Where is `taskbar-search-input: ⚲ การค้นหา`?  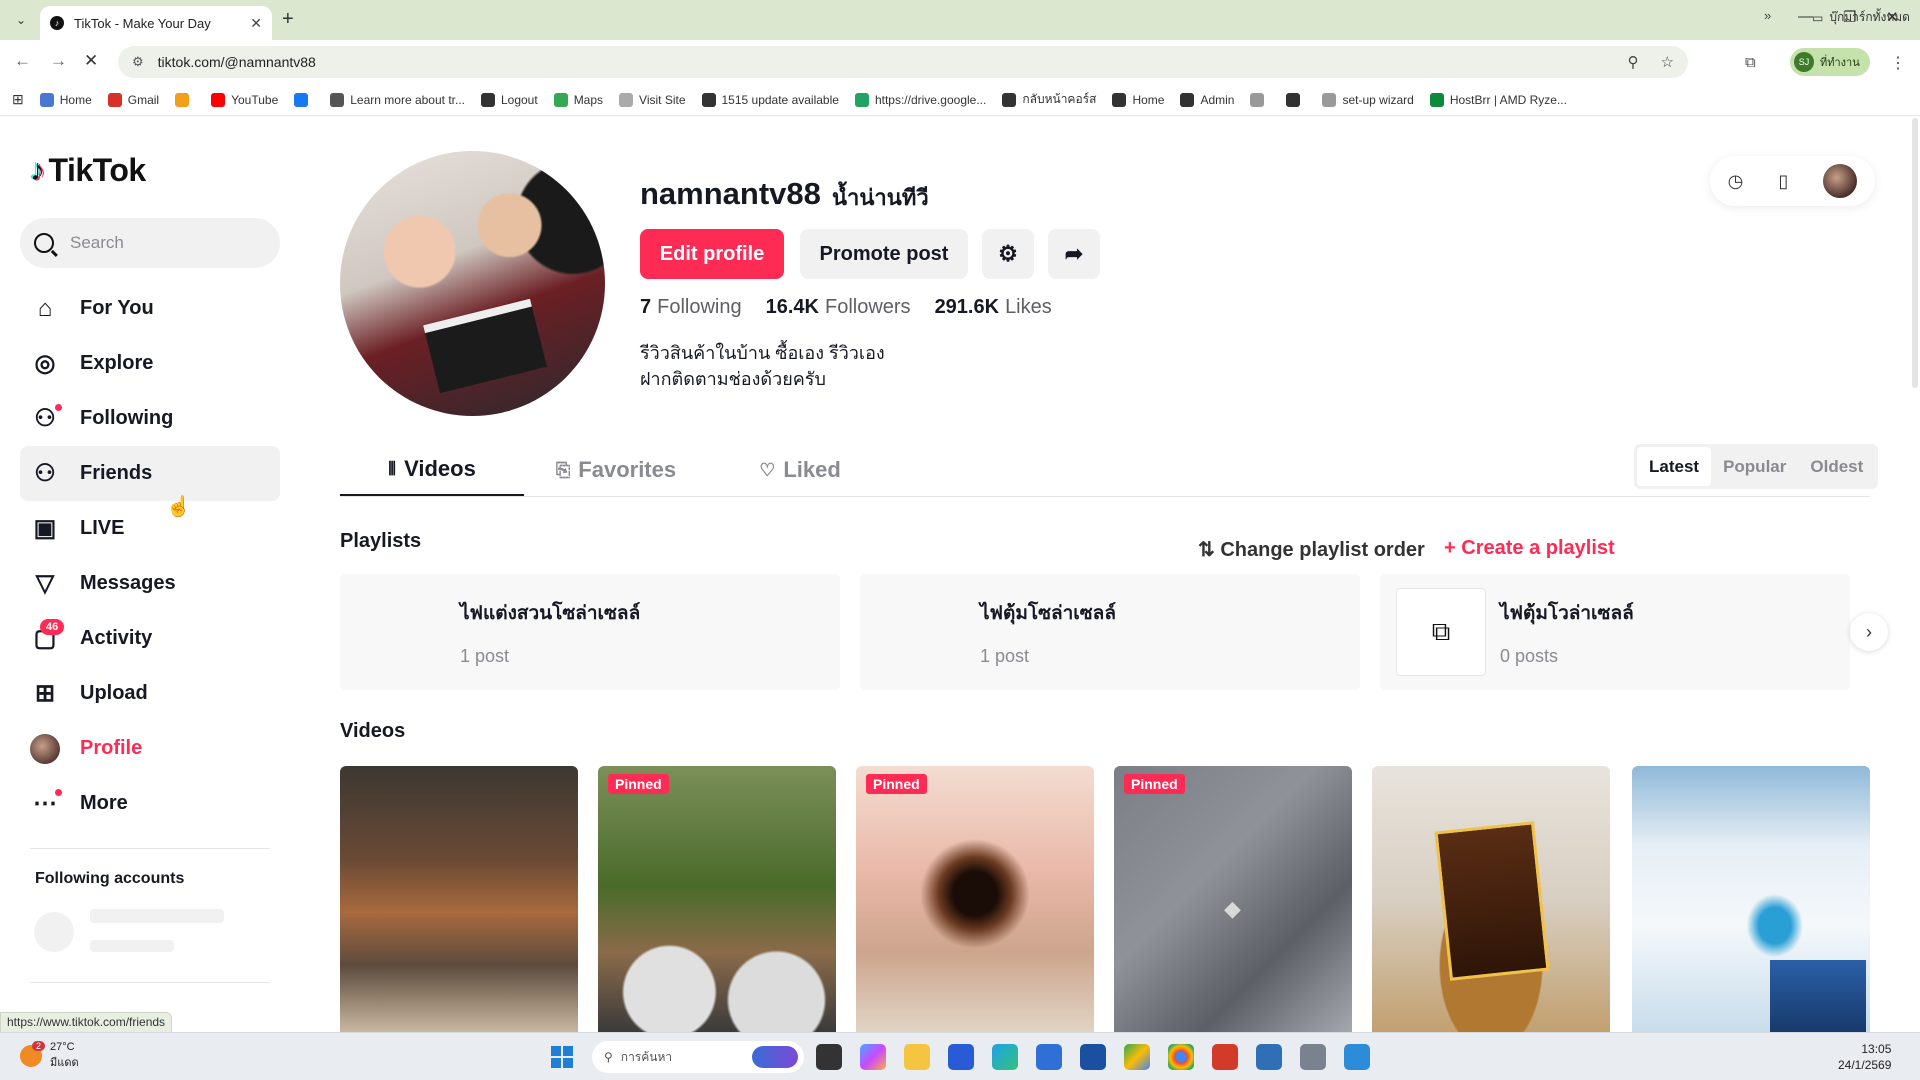
taskbar-search-input: ⚲ การค้นหา is located at coordinates (698, 1057).